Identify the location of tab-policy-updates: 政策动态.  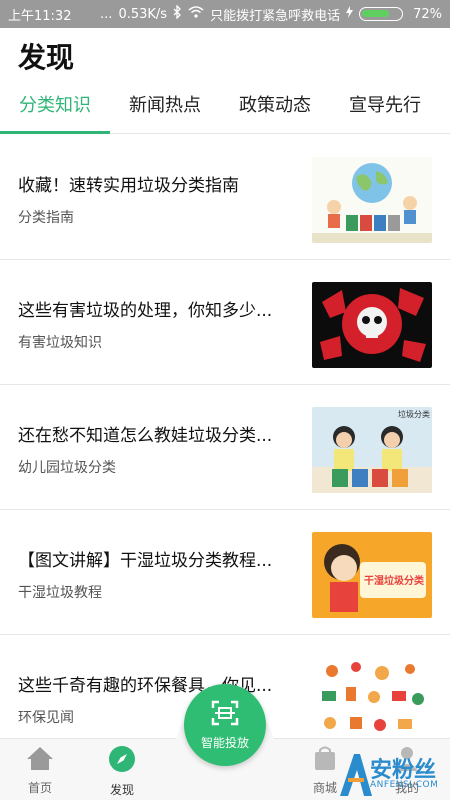
(275, 111).